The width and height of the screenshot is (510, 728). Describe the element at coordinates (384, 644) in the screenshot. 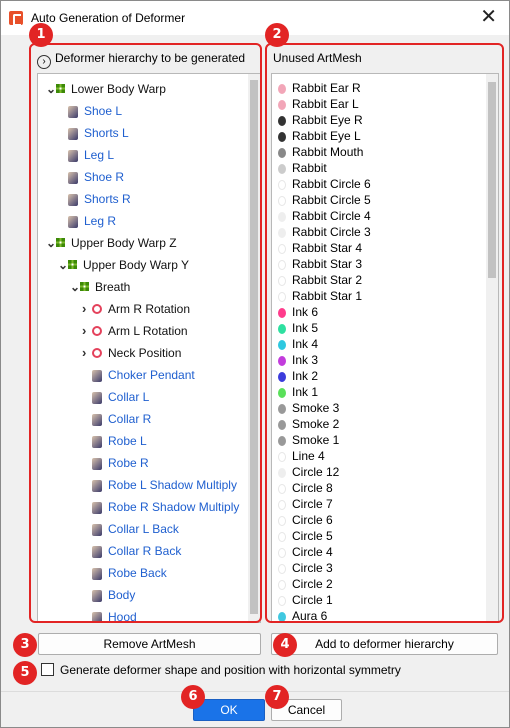

I see `add-to-hierarchy-button: Add to deformer hierarchy` at that location.